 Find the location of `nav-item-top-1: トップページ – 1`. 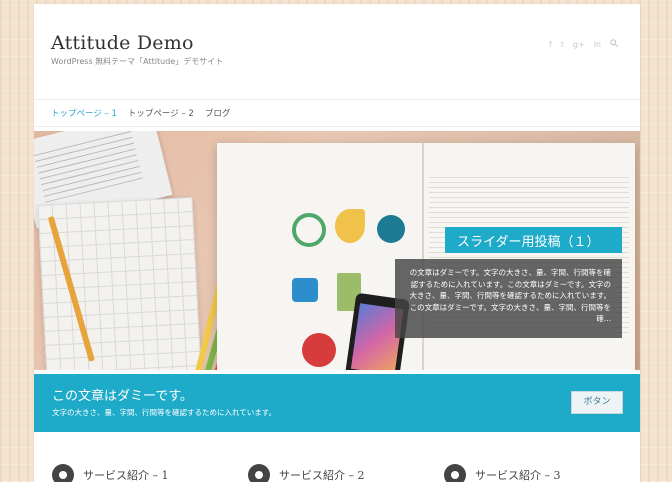

nav-item-top-1: トップページ – 1 is located at coordinates (84, 113).